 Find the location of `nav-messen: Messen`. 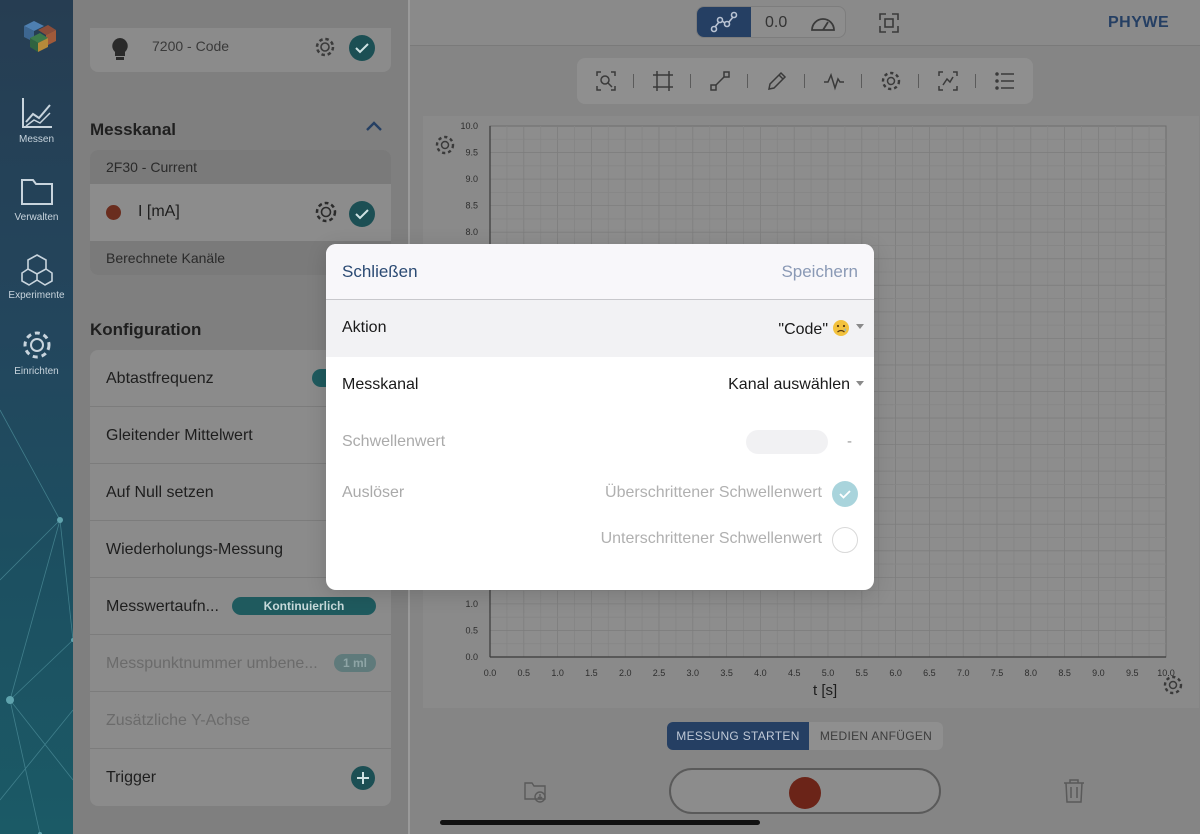

nav-messen: Messen is located at coordinates (36, 120).